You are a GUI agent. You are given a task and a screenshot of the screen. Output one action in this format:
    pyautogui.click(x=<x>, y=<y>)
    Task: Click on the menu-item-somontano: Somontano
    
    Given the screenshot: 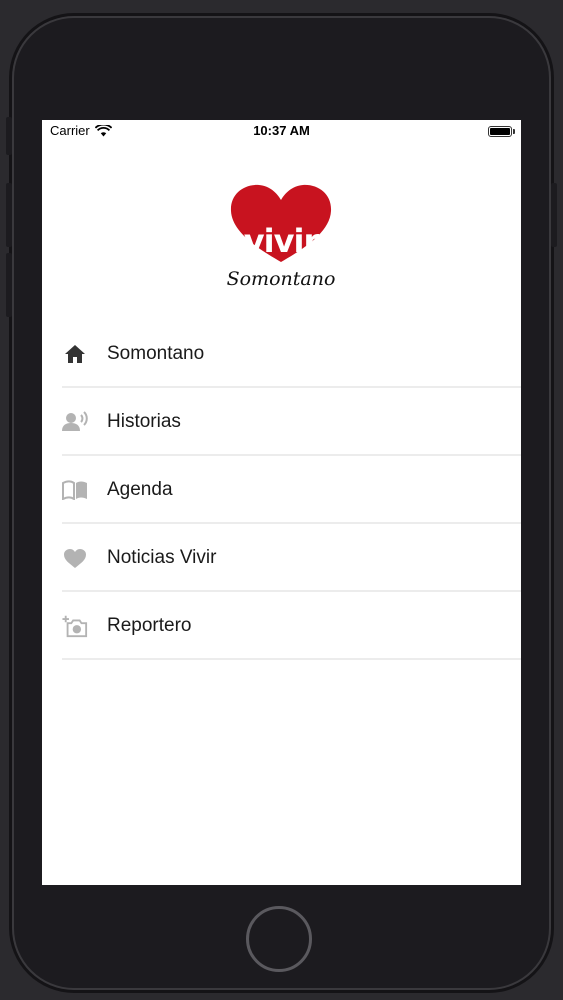 What is the action you would take?
    pyautogui.click(x=281, y=354)
    